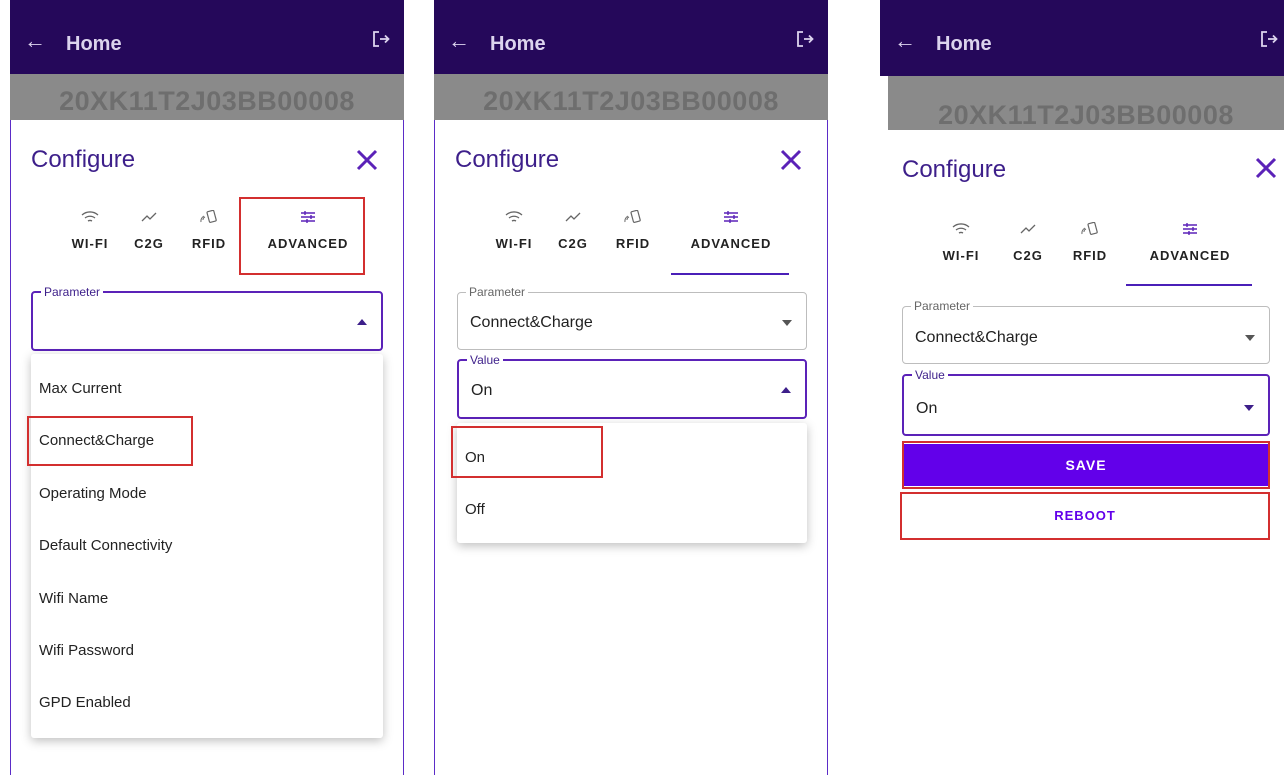 The height and width of the screenshot is (775, 1284). I want to click on highlight-save-button, so click(1086, 465).